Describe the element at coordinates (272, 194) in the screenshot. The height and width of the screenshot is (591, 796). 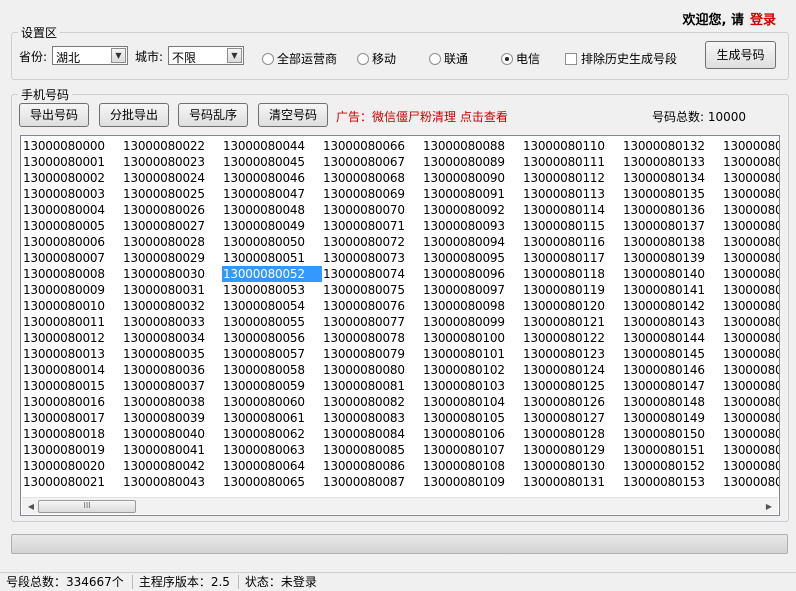
I see `phone-number-item: 13000080047` at that location.